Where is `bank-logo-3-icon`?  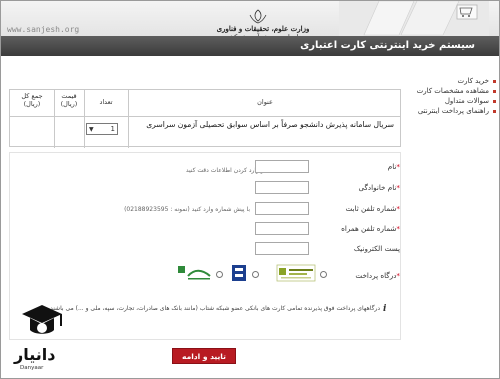 bank-logo-3-icon is located at coordinates (194, 273).